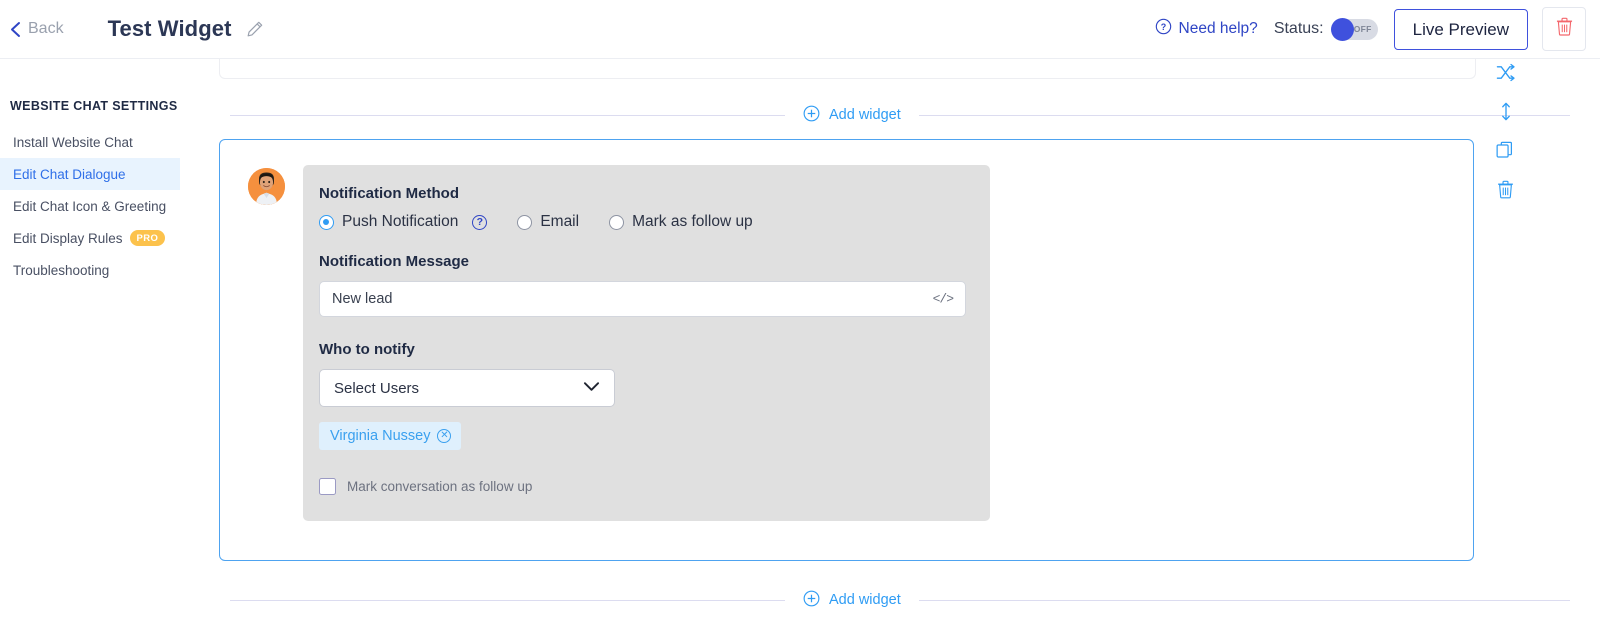 This screenshot has height=633, width=1600. I want to click on notification-message-value: New lead, so click(362, 299).